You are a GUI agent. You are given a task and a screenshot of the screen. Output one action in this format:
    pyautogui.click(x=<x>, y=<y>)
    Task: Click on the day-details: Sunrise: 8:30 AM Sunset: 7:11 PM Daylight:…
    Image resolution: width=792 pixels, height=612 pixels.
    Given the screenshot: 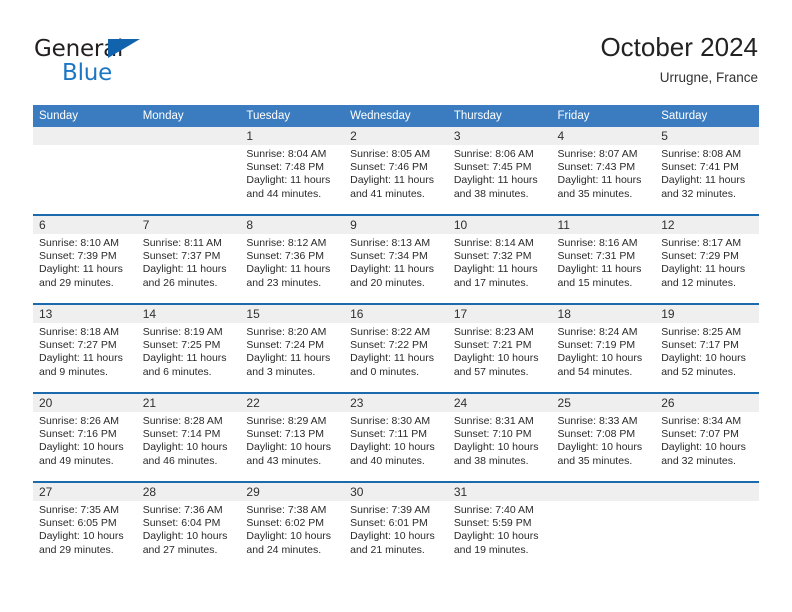 What is the action you would take?
    pyautogui.click(x=396, y=440)
    